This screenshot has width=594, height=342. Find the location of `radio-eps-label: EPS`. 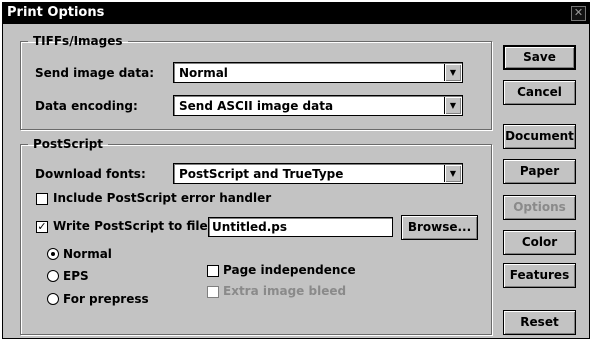

radio-eps-label: EPS is located at coordinates (76, 276).